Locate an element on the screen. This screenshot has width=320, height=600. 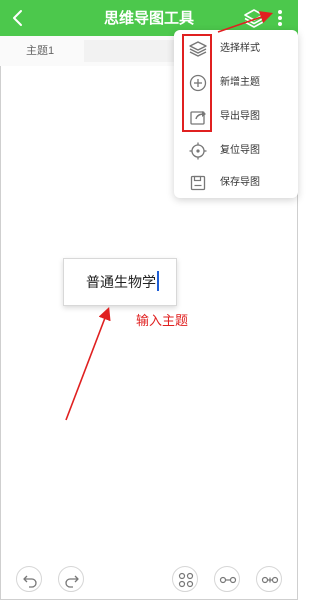
node-layout-icon is located at coordinates (186, 580).